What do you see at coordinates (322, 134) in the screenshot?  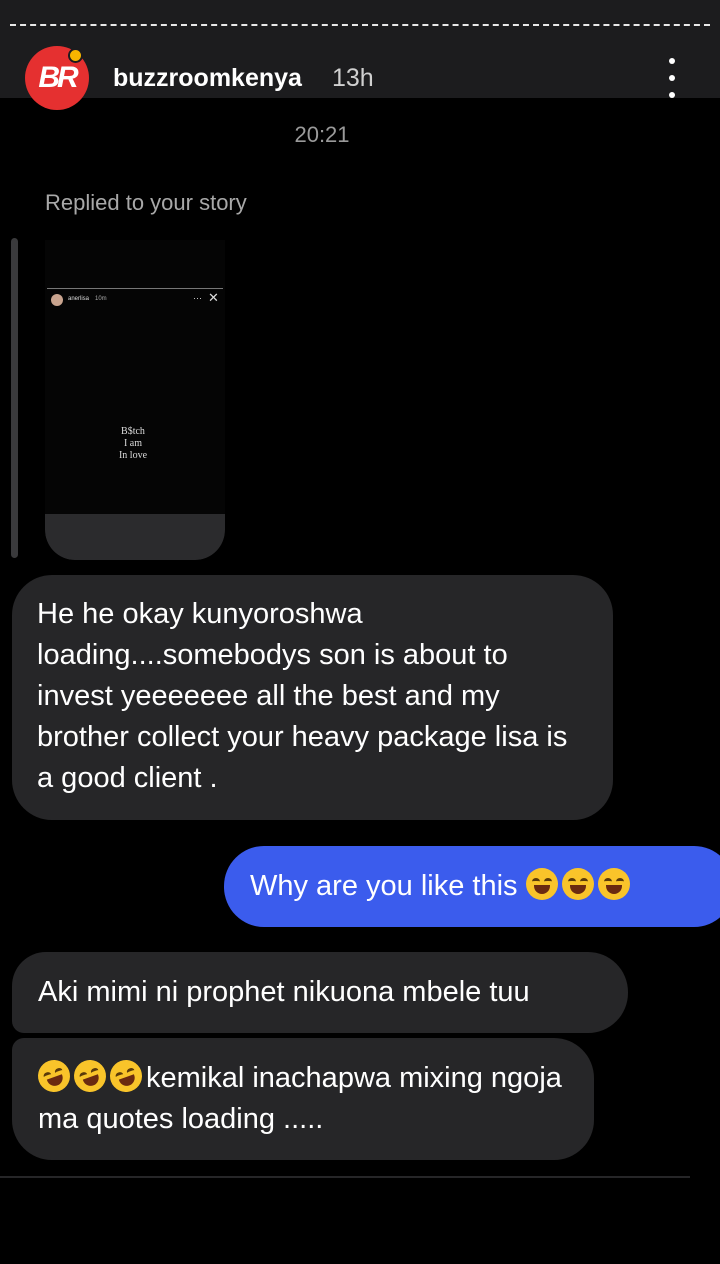 I see `message-timestamp: 20:21` at bounding box center [322, 134].